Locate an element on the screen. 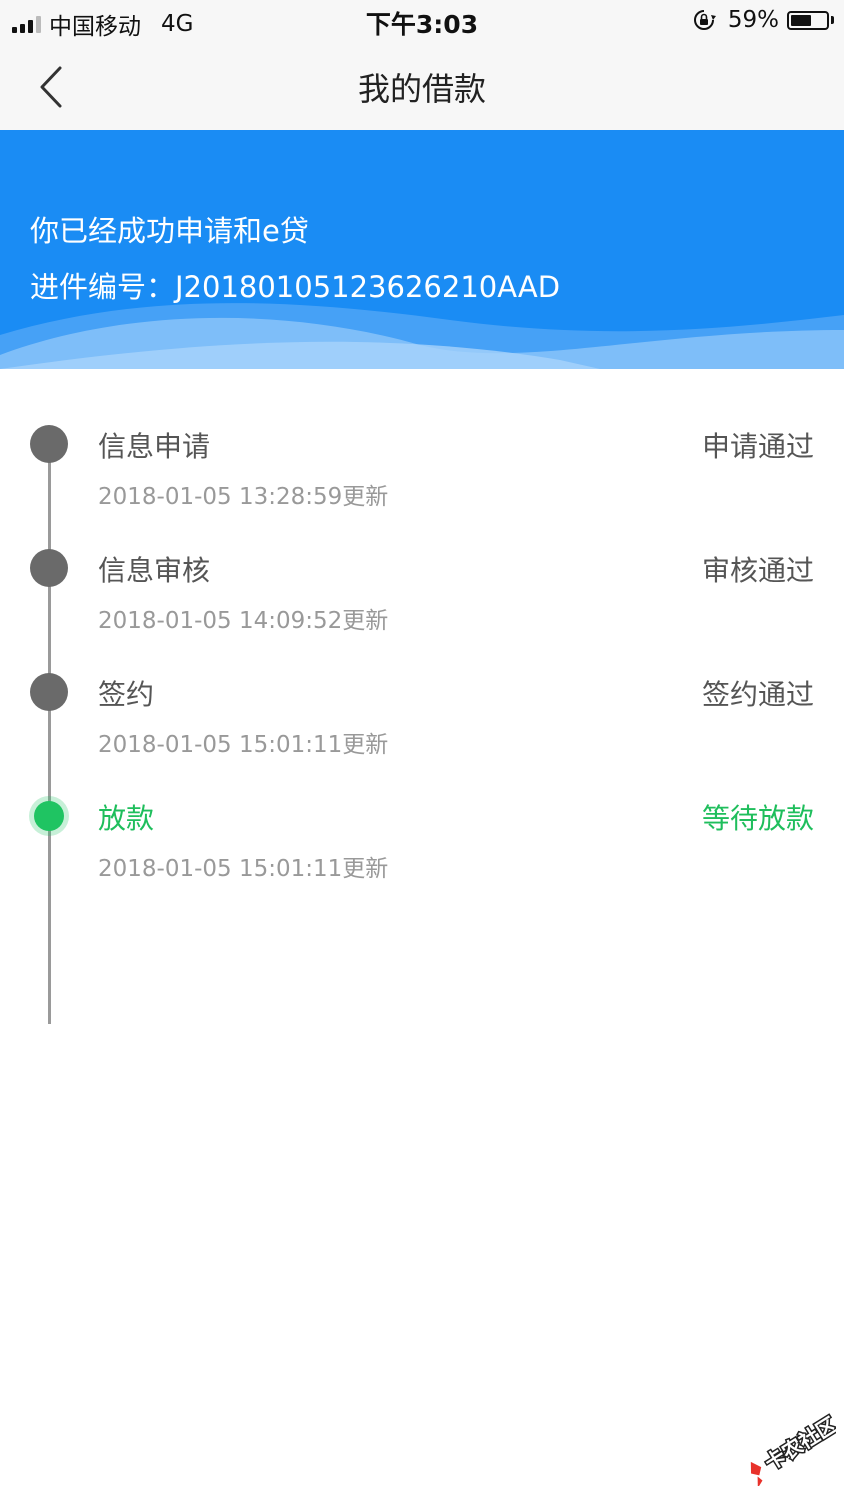  battery-percent: 59% is located at coordinates (753, 20).